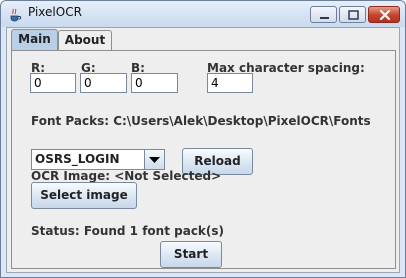 Image resolution: width=406 pixels, height=278 pixels. What do you see at coordinates (126, 176) in the screenshot?
I see `ocr-image-label: OCR Image: <Not Selected>` at bounding box center [126, 176].